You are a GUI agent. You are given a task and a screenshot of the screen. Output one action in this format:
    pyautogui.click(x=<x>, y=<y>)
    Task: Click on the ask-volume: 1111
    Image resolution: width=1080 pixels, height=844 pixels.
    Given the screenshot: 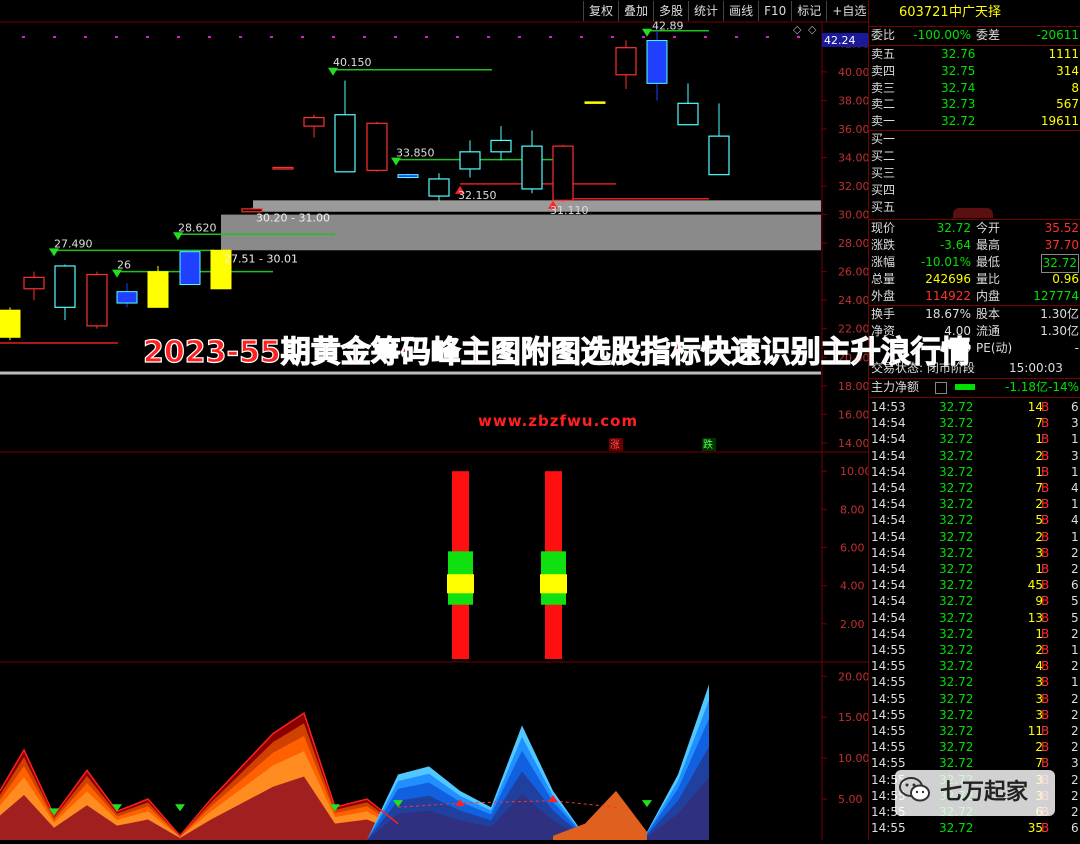 What is the action you would take?
    pyautogui.click(x=1063, y=54)
    